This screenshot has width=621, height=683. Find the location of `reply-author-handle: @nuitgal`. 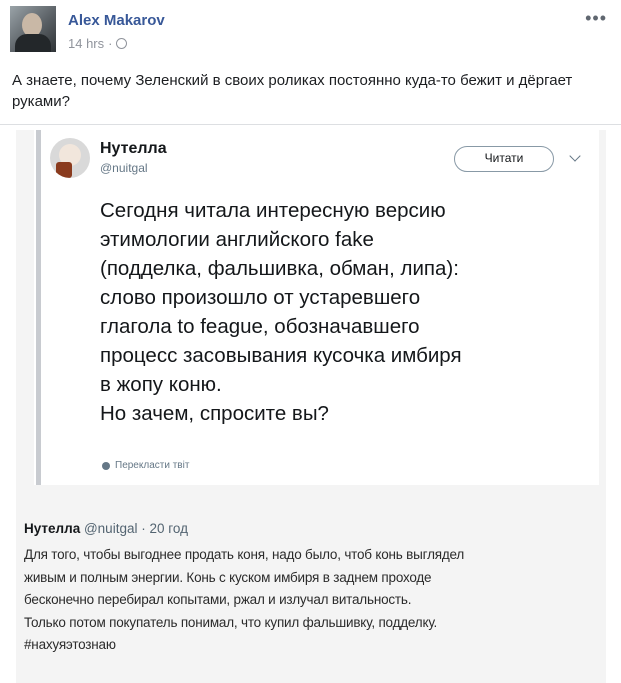

reply-author-handle: @nuitgal is located at coordinates (110, 528).